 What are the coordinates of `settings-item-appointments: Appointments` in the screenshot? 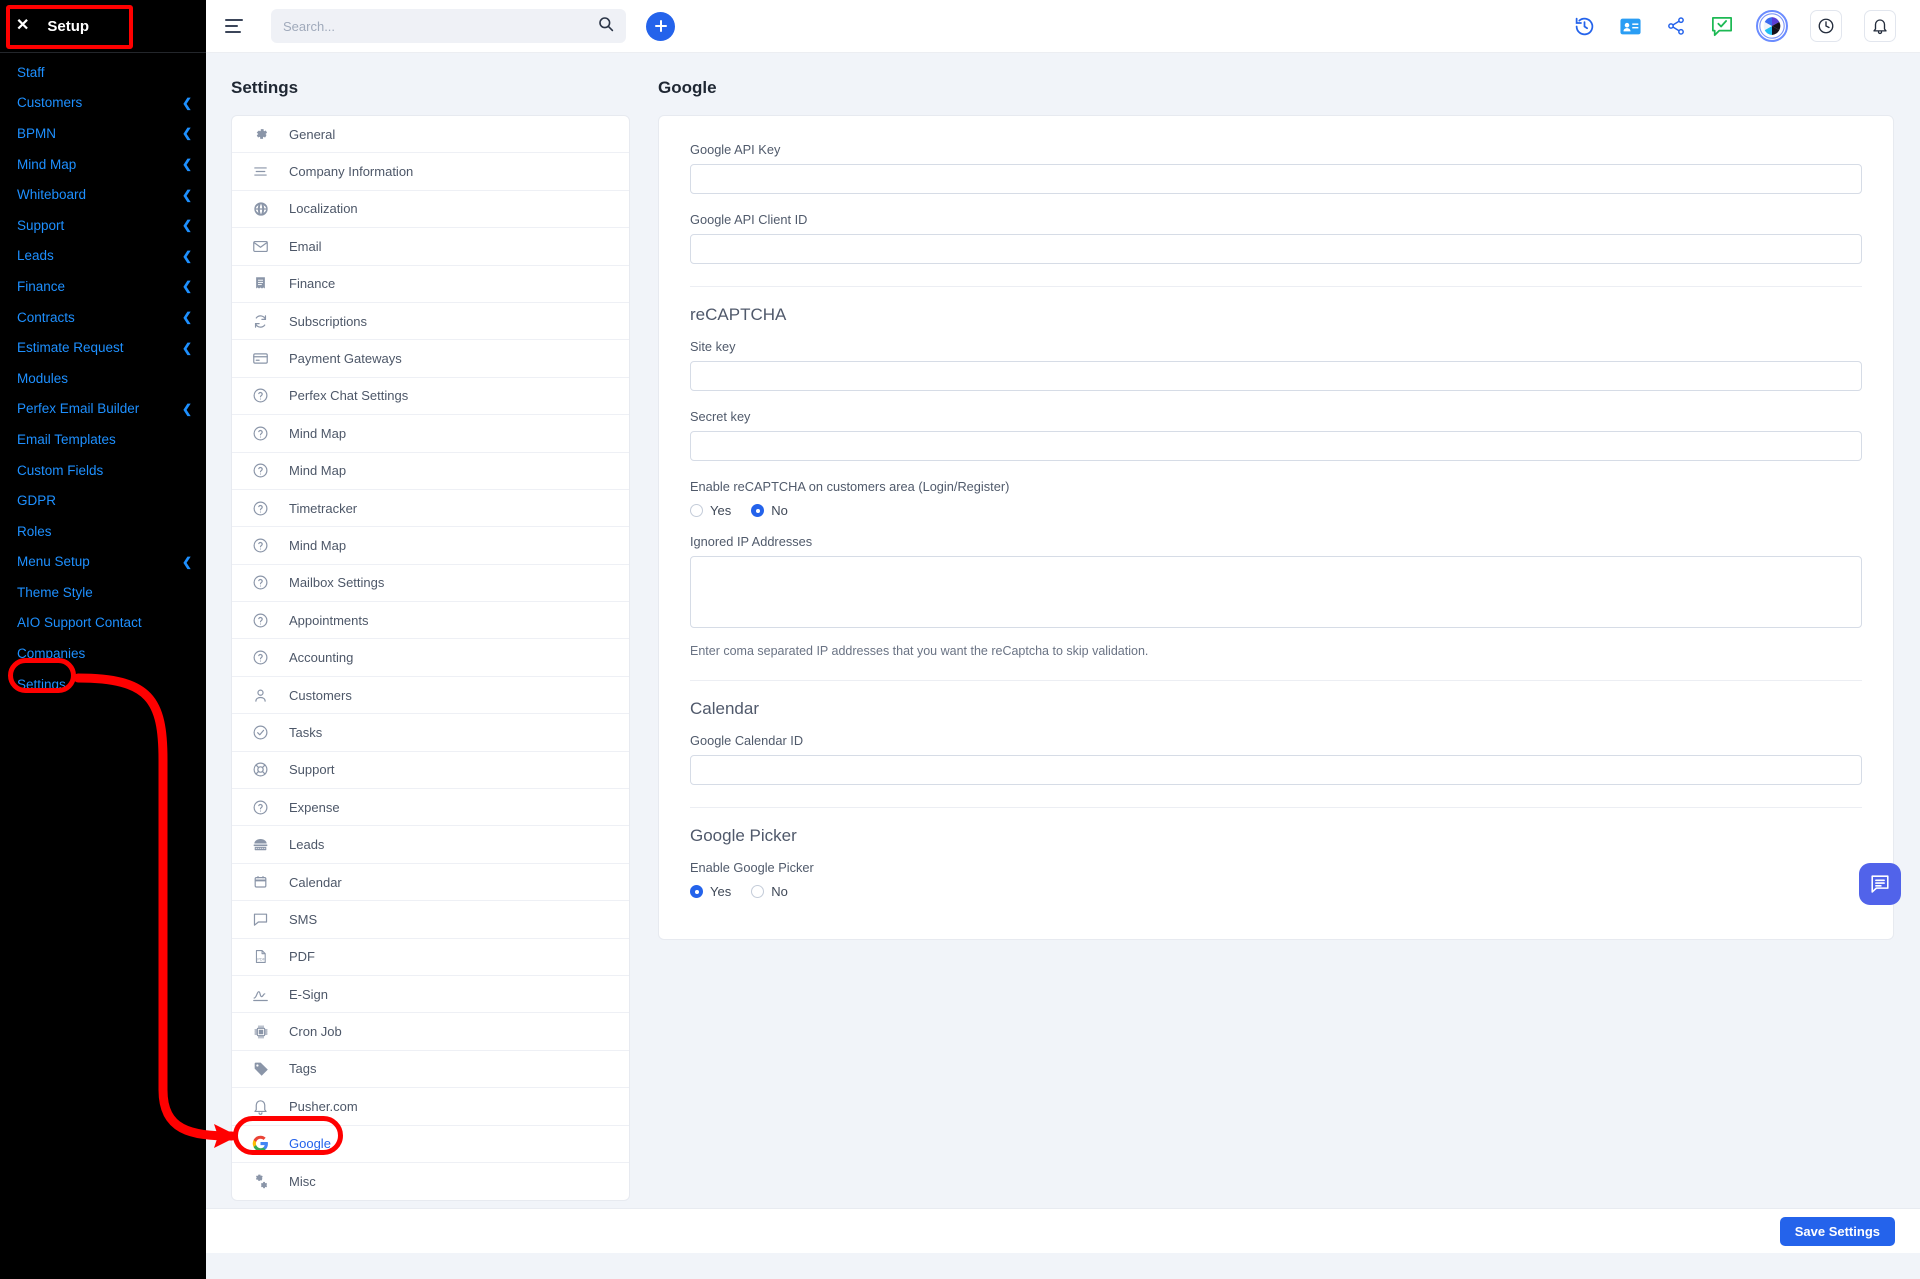 It's located at (430, 621).